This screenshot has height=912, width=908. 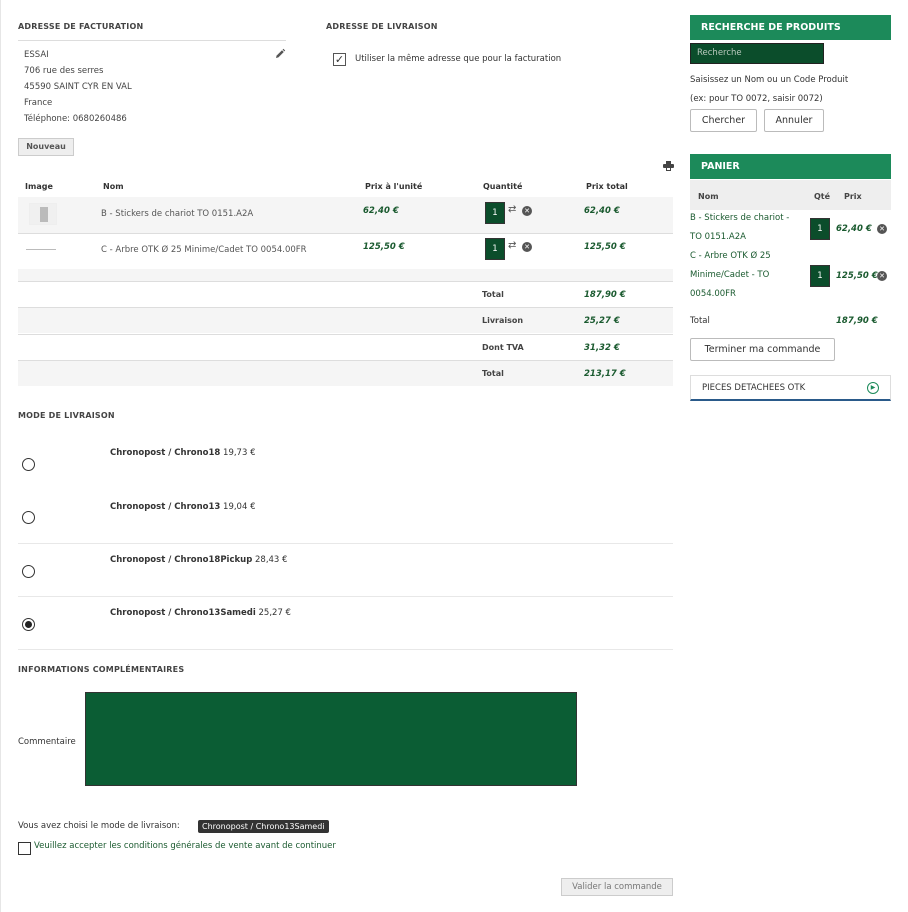 What do you see at coordinates (47, 742) in the screenshot?
I see `comment-label: Commentaire` at bounding box center [47, 742].